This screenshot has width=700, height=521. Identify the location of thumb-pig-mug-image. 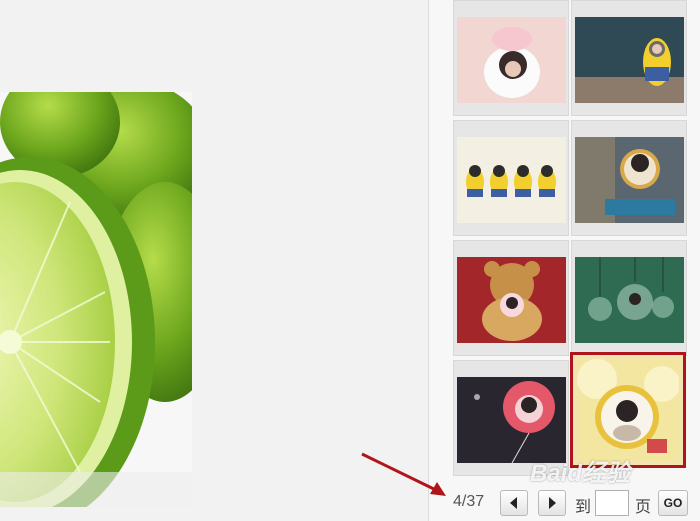
(511, 60).